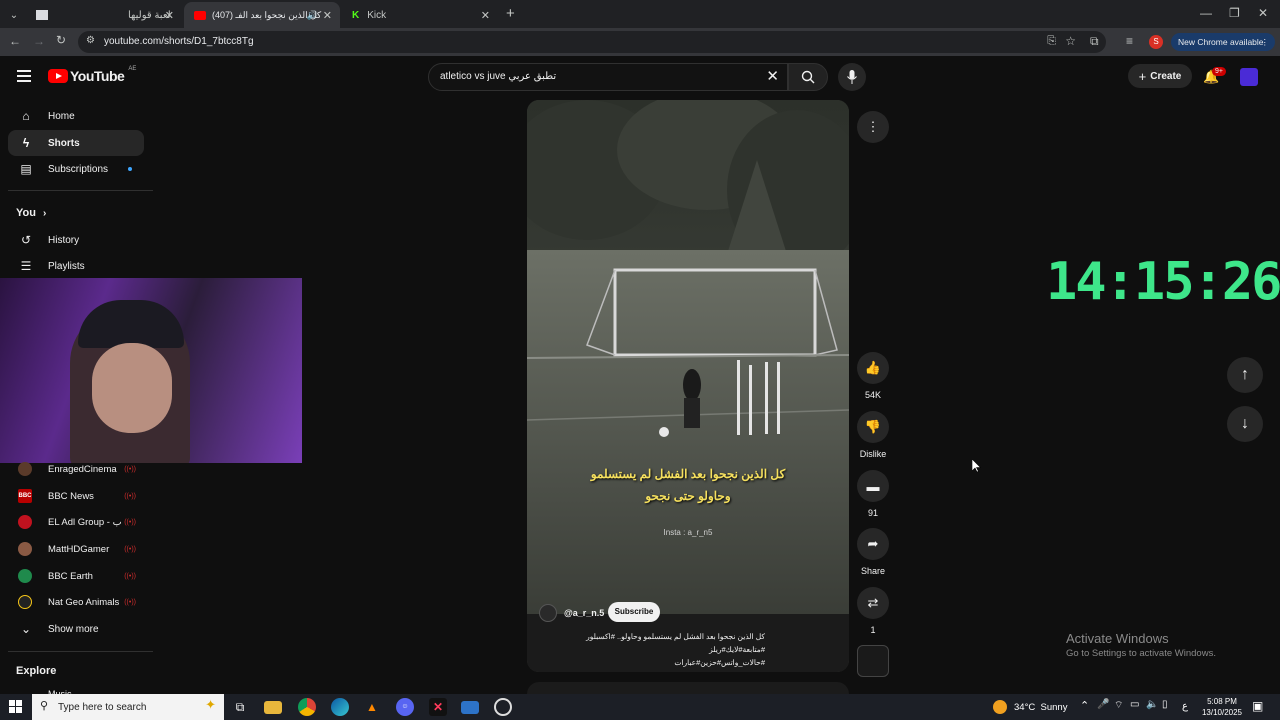 Image resolution: width=1280 pixels, height=720 pixels. What do you see at coordinates (420, 15) in the screenshot?
I see `tab-kick: K Kick ✕` at bounding box center [420, 15].